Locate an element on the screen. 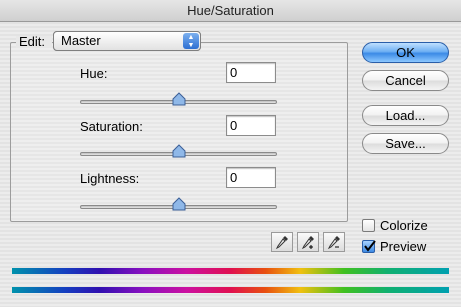 The width and height of the screenshot is (461, 307). eyedropper-button is located at coordinates (282, 242).